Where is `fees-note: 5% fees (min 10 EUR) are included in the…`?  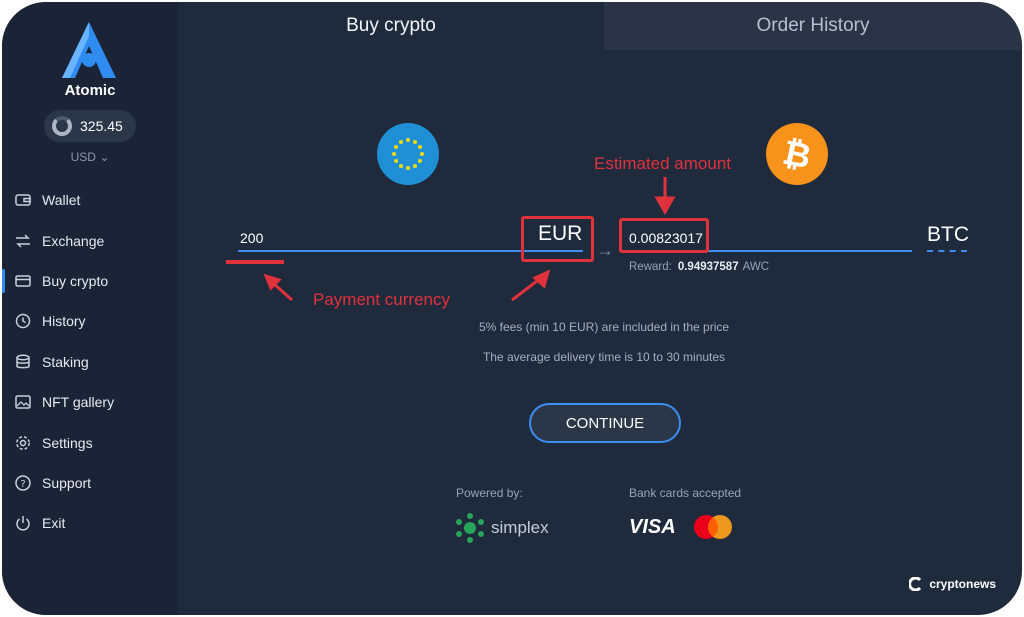
fees-note: 5% fees (min 10 EUR) are included in the… is located at coordinates (604, 327).